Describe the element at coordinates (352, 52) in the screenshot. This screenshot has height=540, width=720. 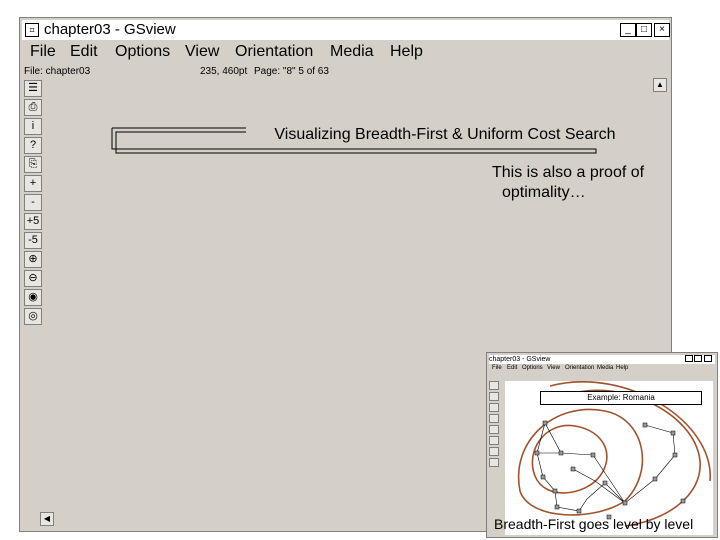
I see `menu-media: Media` at that location.